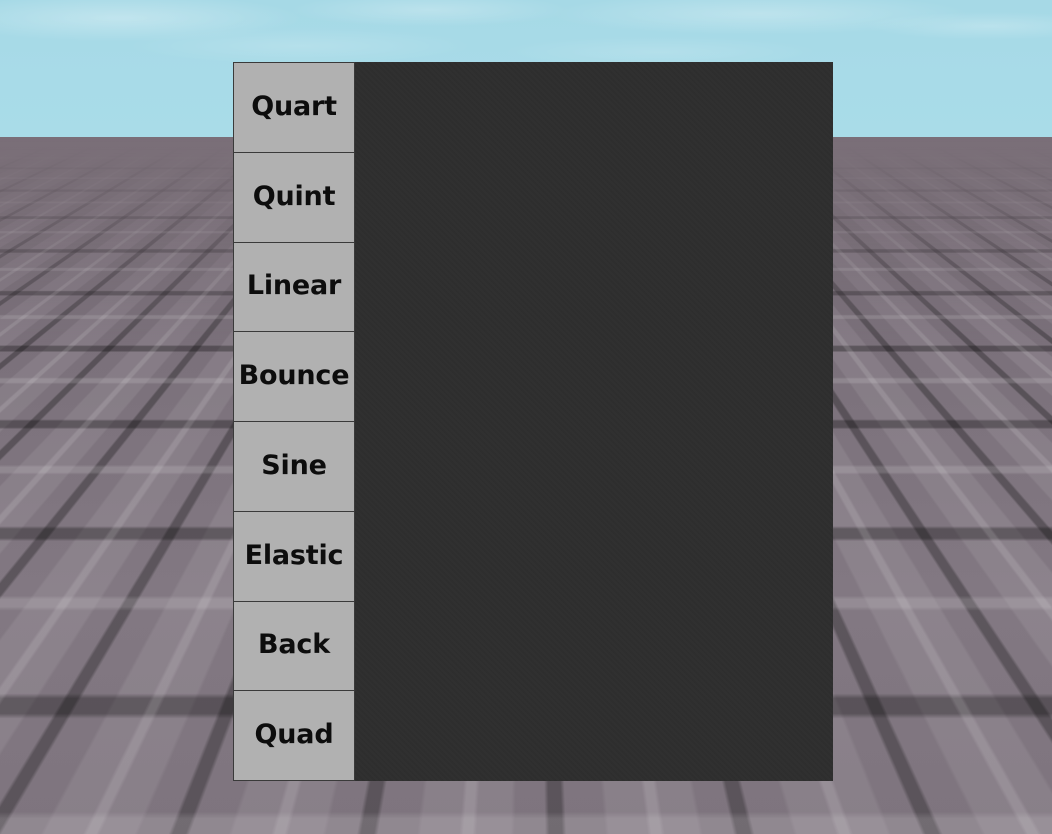 The image size is (1052, 834). I want to click on easing-button-elastic: Elastic, so click(294, 555).